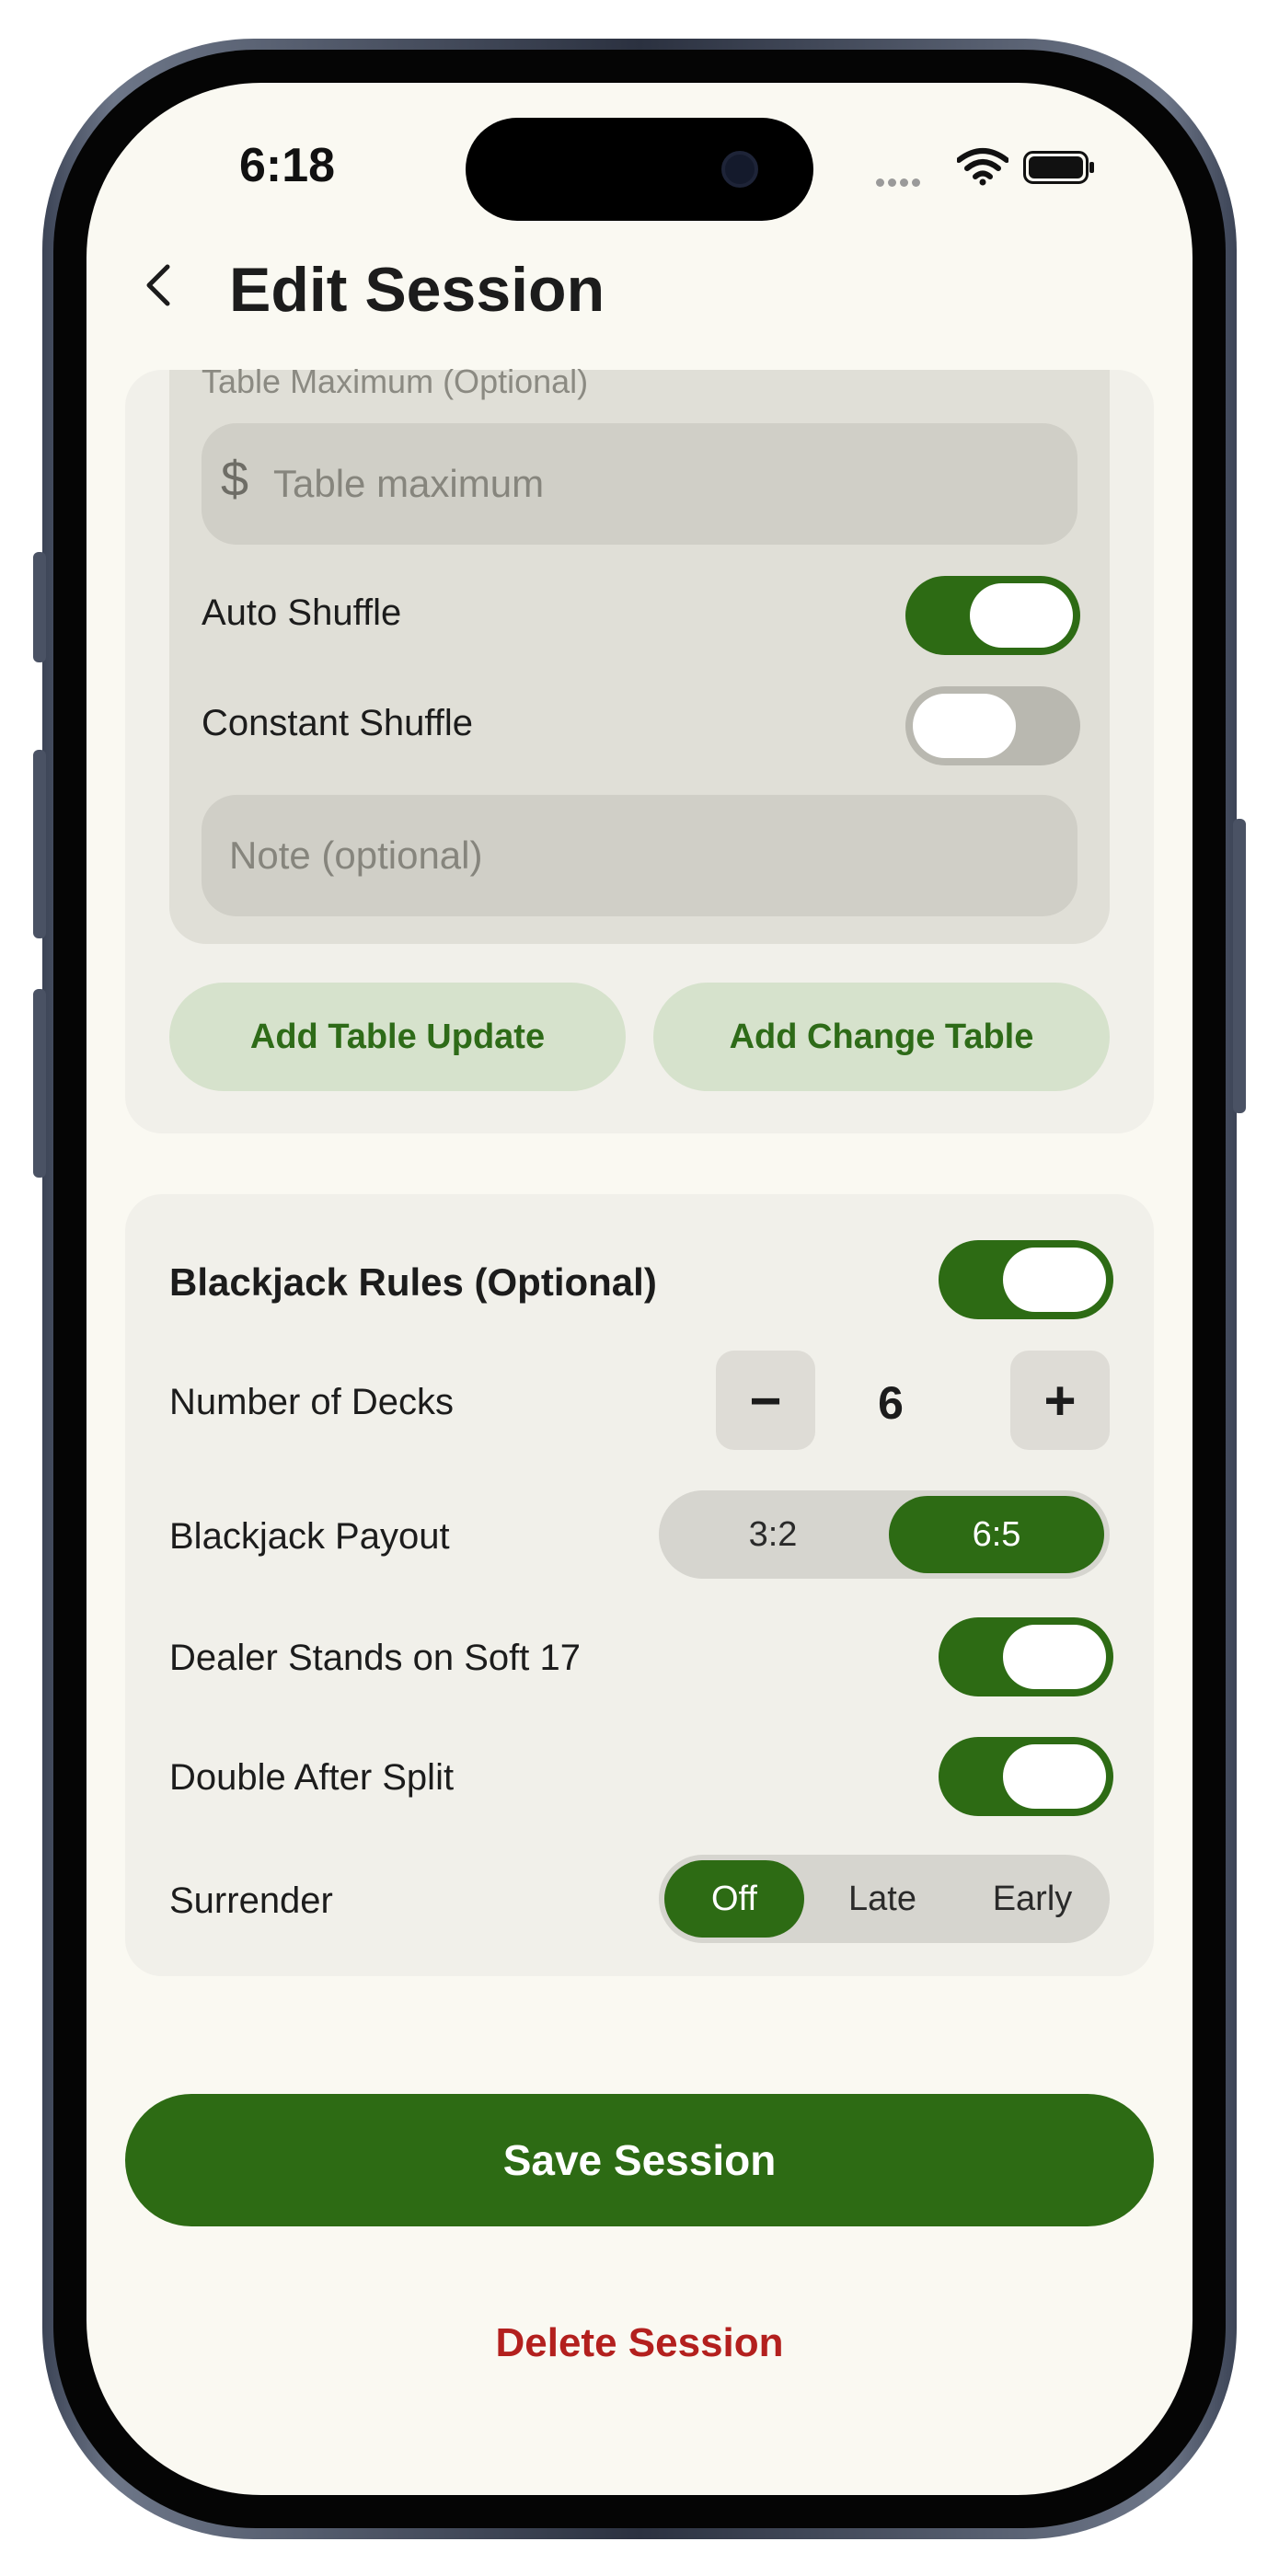 The image size is (1279, 2576). I want to click on soft17-toggle, so click(1026, 1656).